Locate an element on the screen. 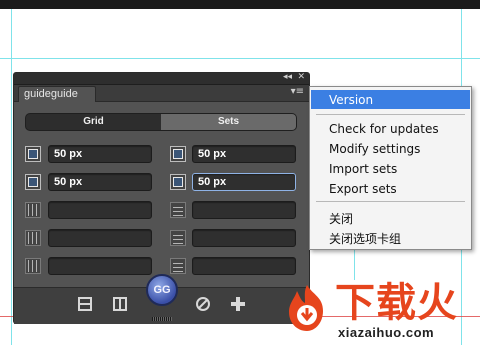  plus-icon is located at coordinates (238, 304).